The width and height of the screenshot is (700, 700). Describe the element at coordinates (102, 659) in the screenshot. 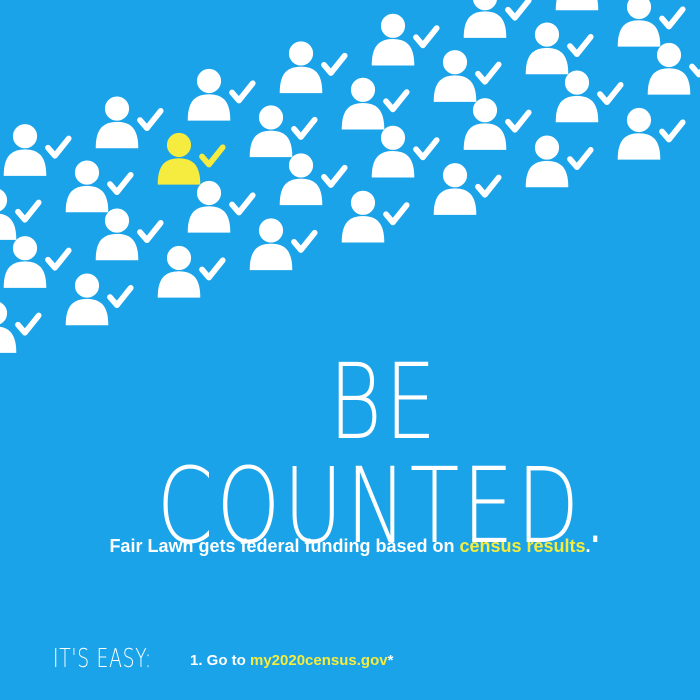

I see `its-easy-label: IT'S EASY:` at that location.